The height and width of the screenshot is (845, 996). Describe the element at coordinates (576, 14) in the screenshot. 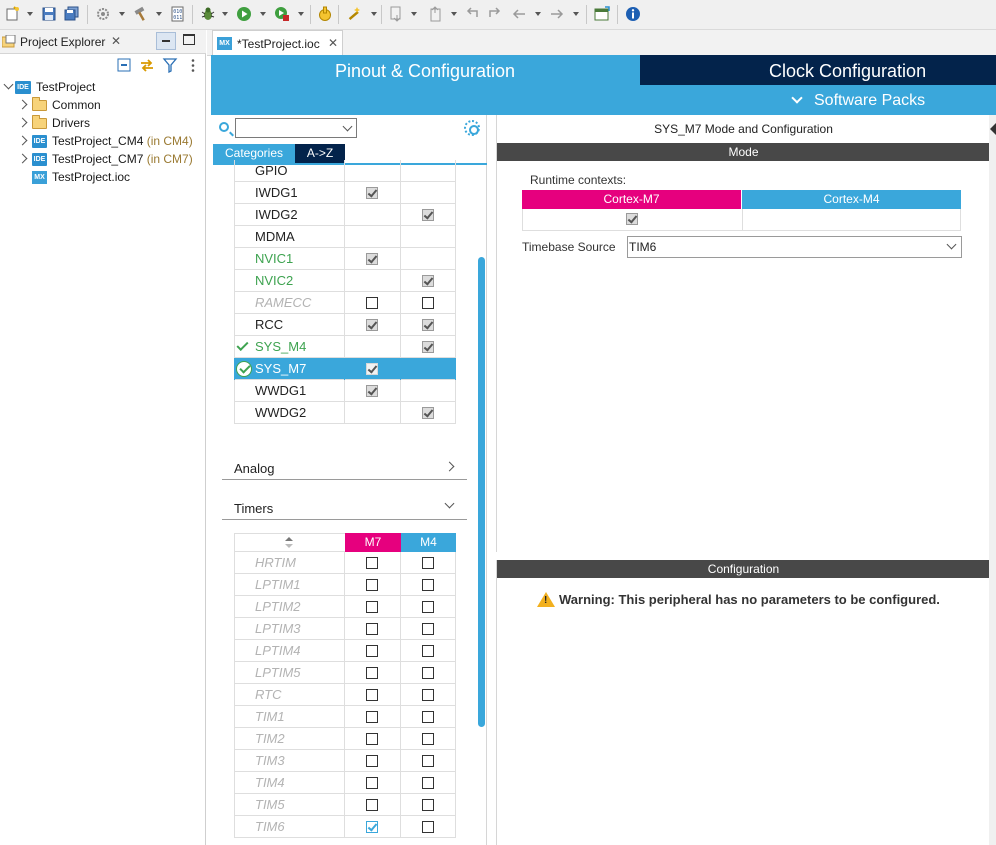

I see `forward-dropdown-icon` at that location.